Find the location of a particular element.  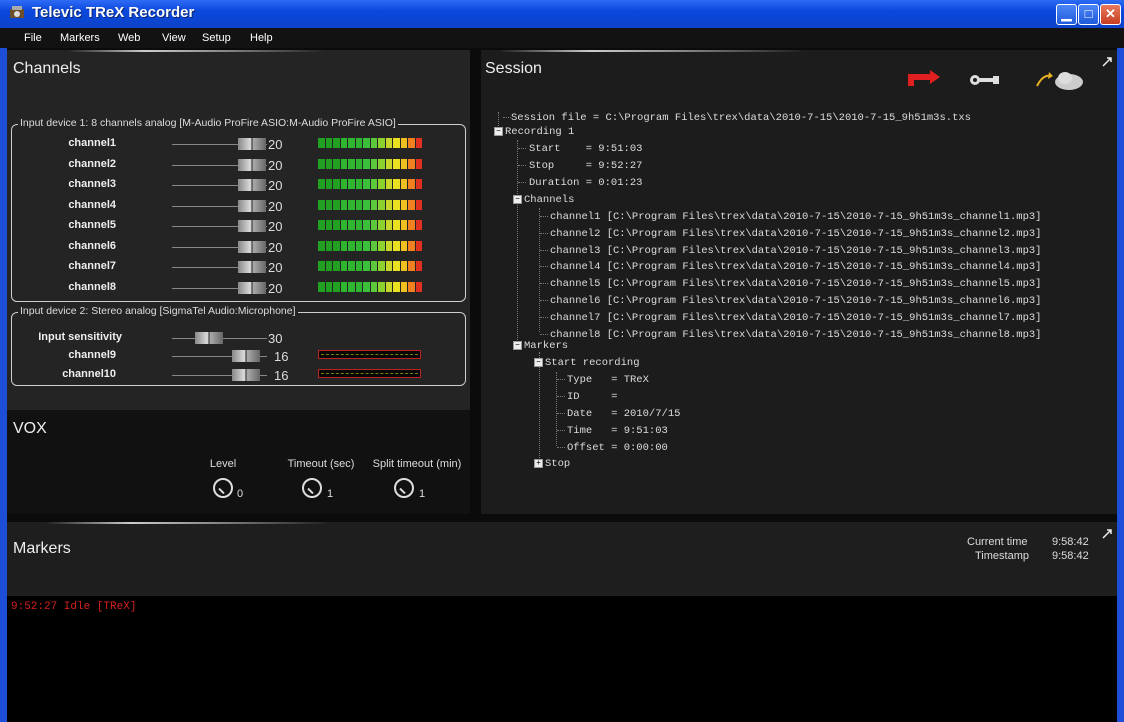

menu-view: View is located at coordinates (174, 38).